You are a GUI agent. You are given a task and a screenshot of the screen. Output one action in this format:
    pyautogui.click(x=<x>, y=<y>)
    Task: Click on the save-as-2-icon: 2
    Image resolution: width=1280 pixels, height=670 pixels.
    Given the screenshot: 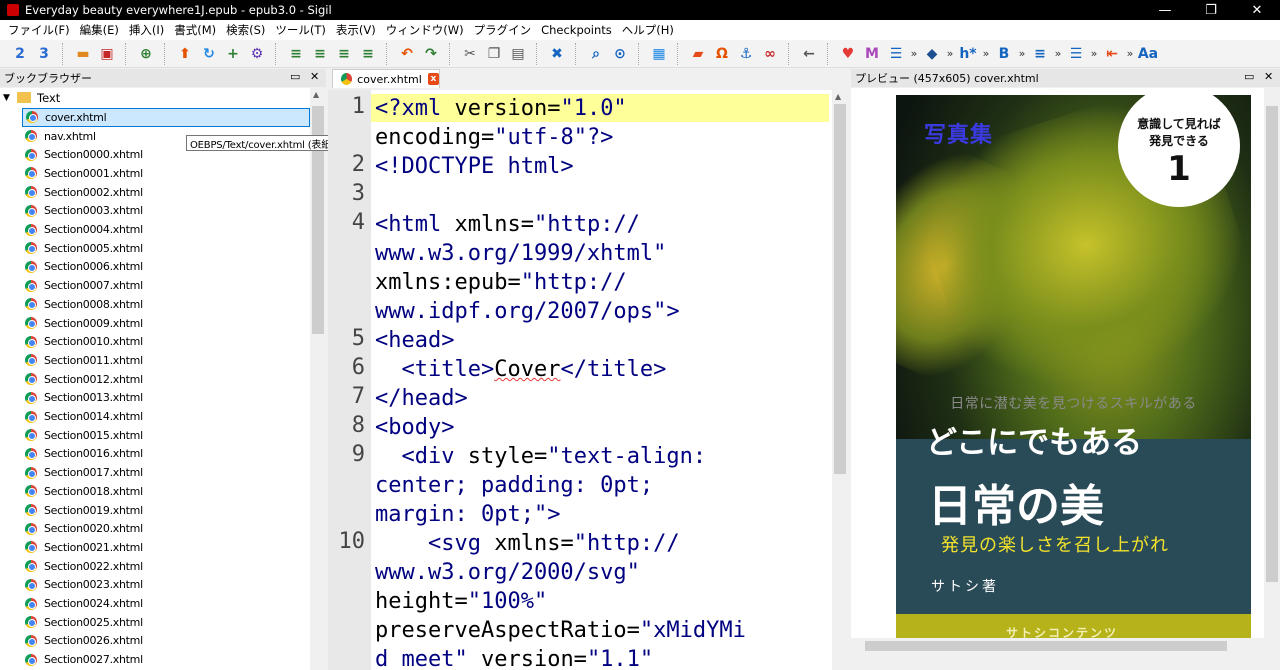 What is the action you would take?
    pyautogui.click(x=20, y=54)
    